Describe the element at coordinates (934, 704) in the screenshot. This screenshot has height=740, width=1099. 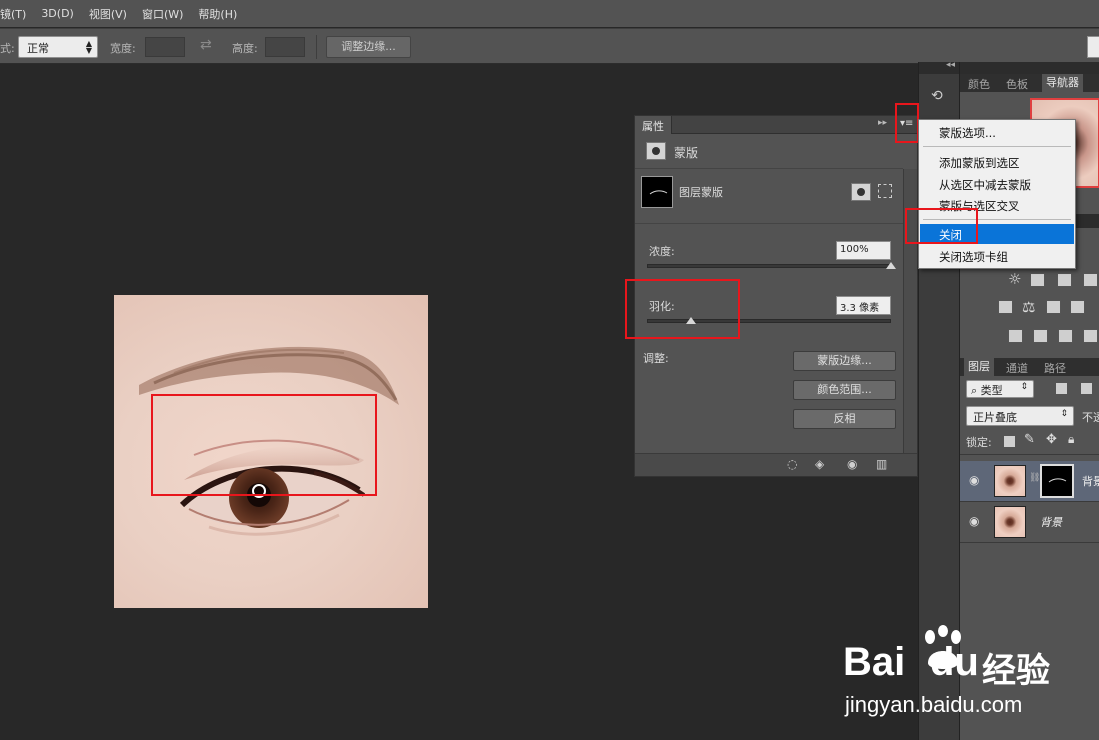
I see `watermark-url: jingyan.baidu.com` at that location.